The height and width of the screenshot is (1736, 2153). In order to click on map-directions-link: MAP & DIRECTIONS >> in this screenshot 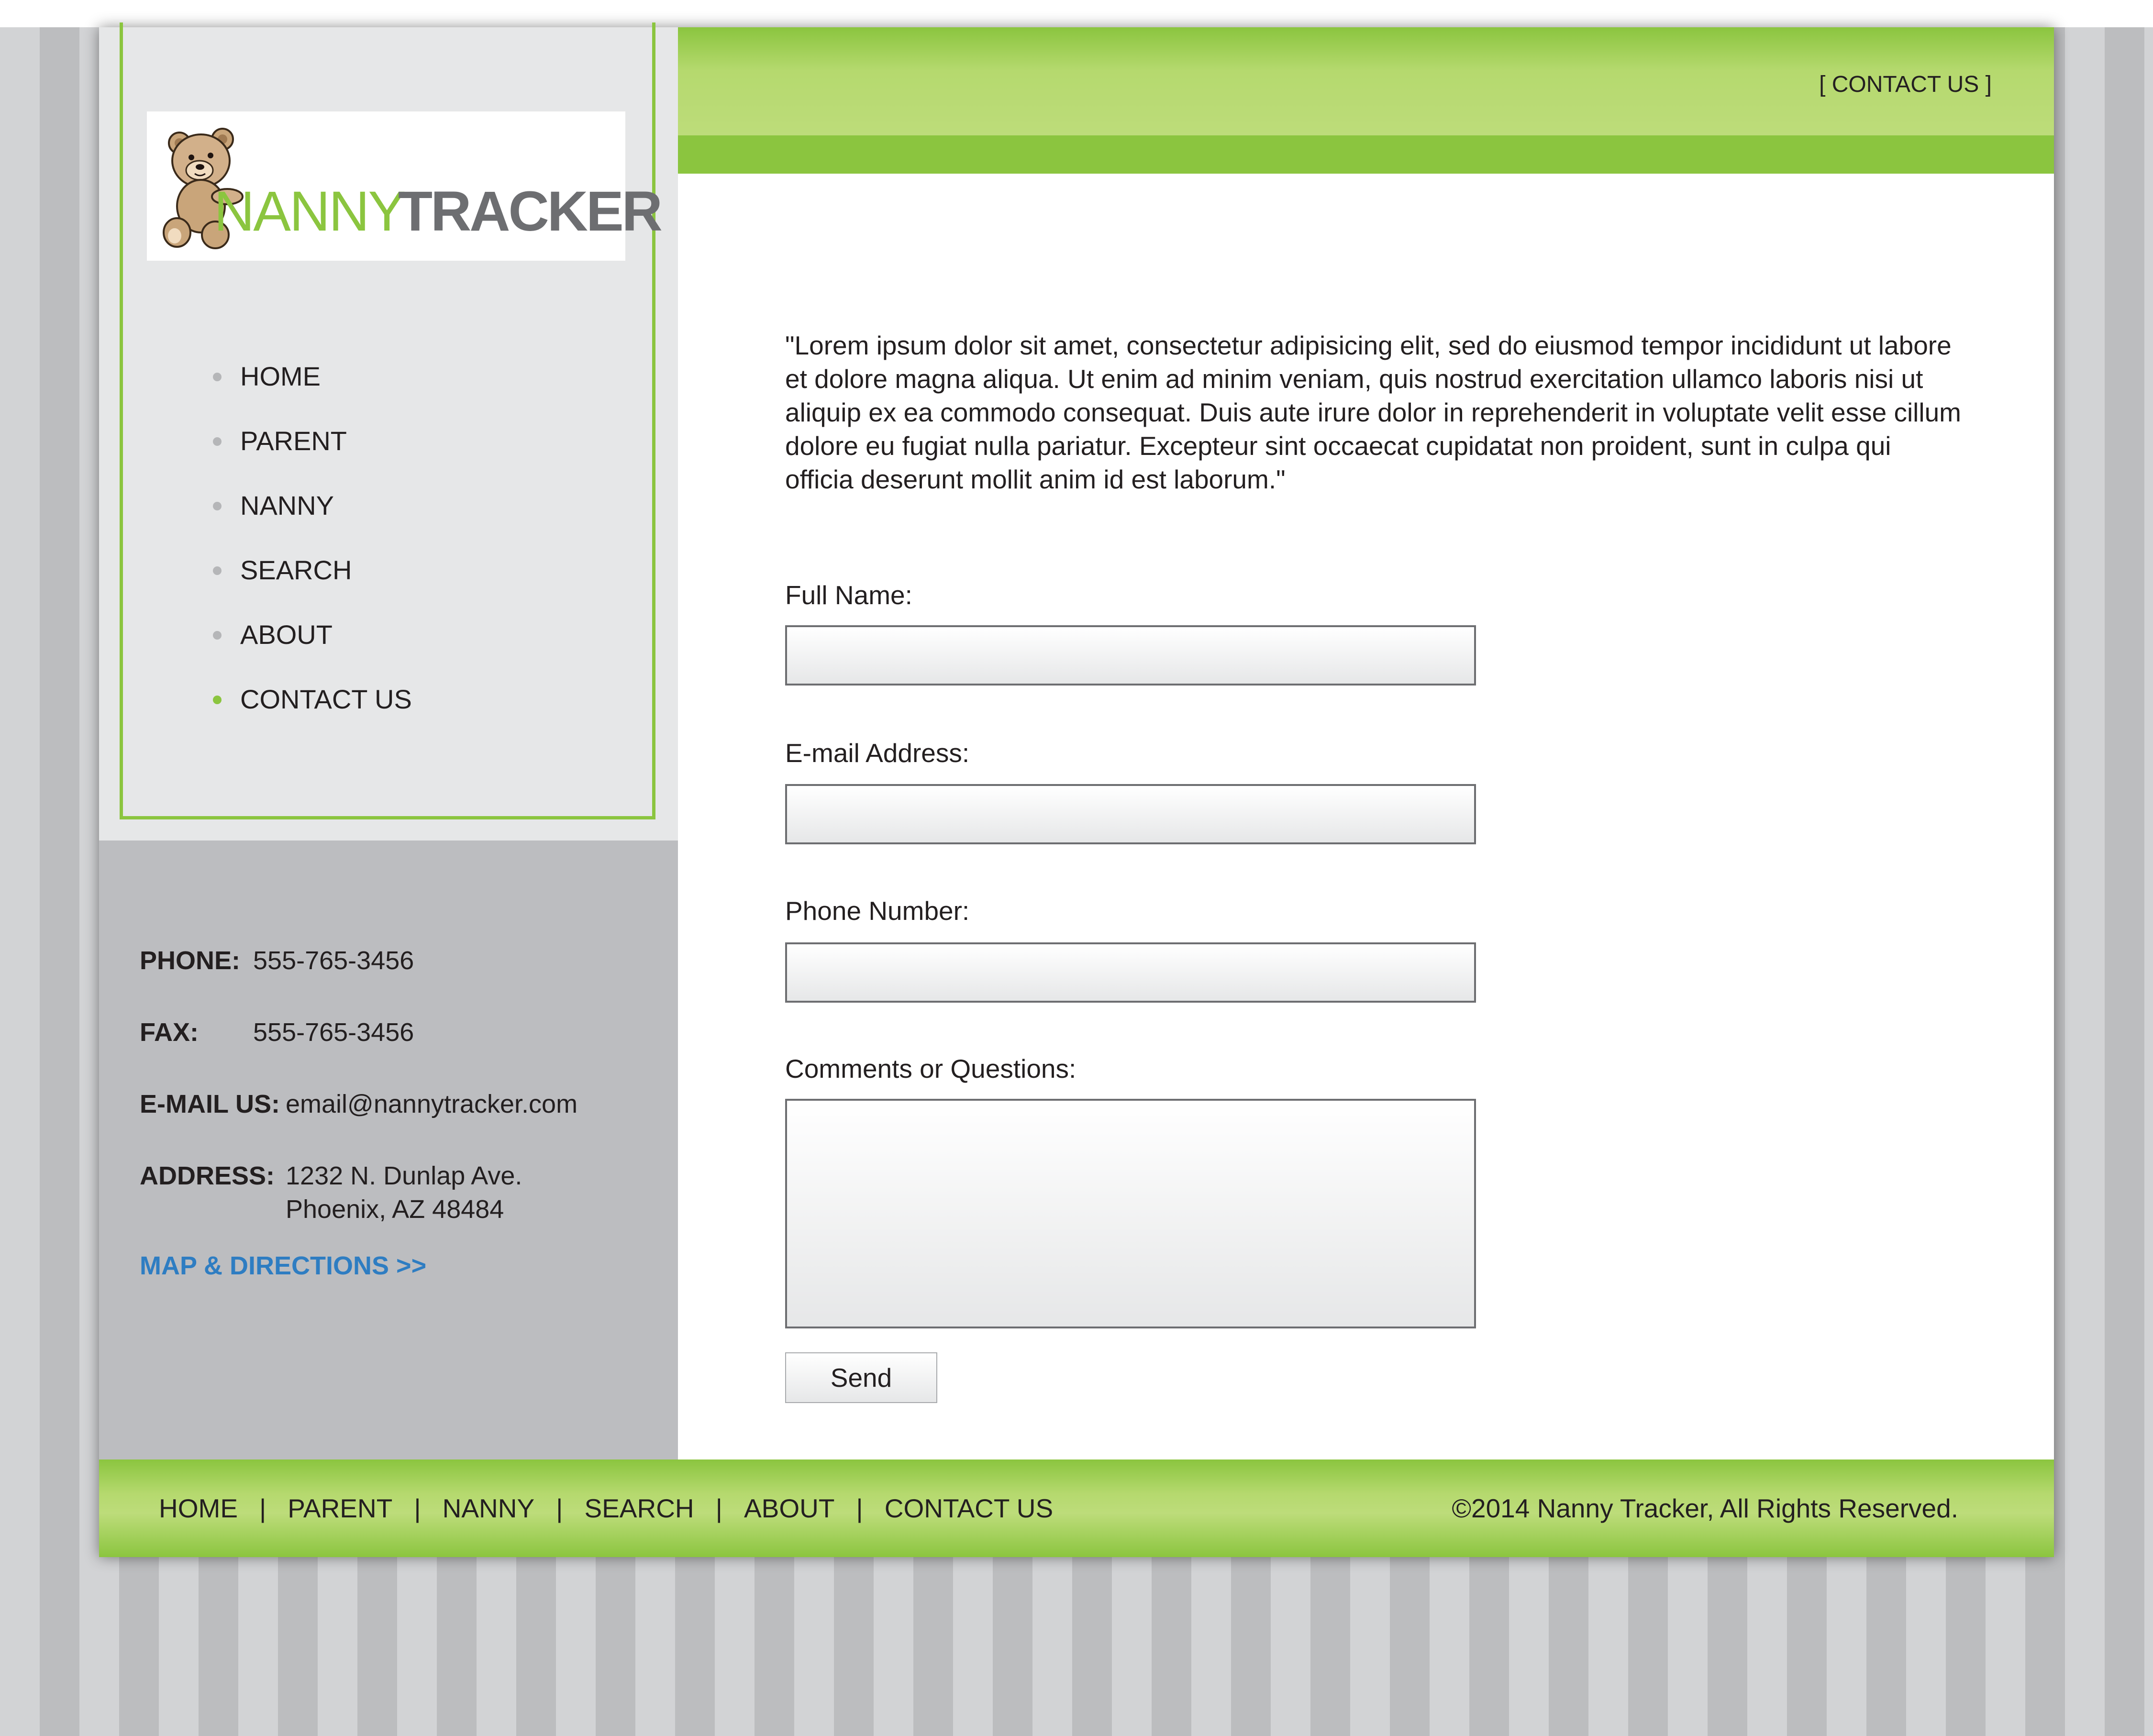, I will do `click(283, 1266)`.